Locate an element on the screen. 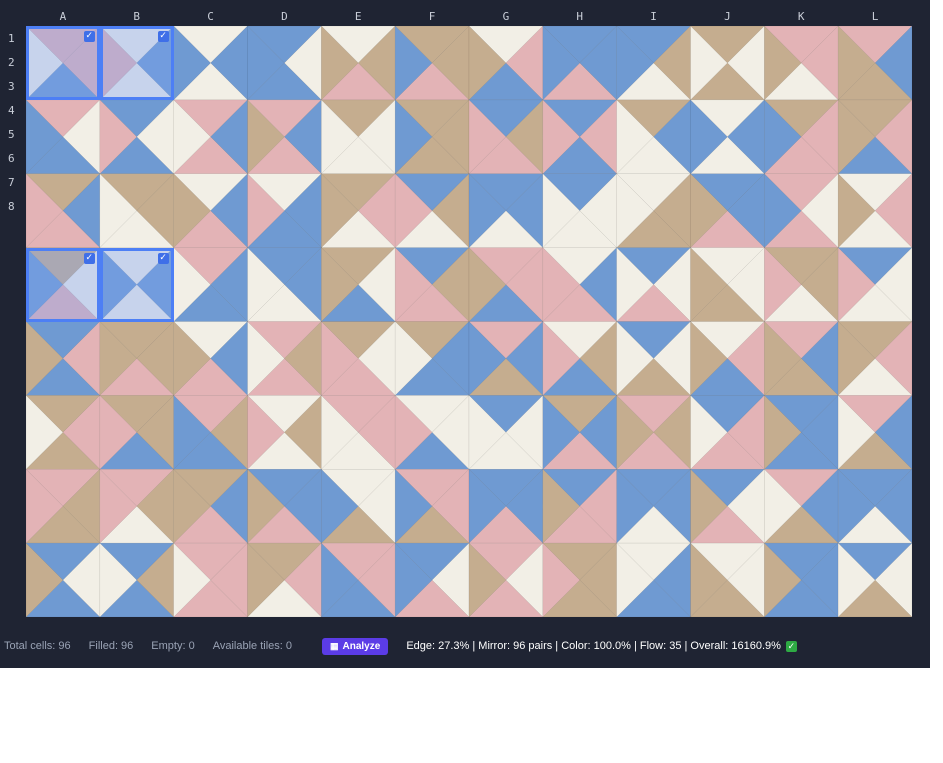 This screenshot has height=763, width=943. tile-f4 is located at coordinates (432, 285).